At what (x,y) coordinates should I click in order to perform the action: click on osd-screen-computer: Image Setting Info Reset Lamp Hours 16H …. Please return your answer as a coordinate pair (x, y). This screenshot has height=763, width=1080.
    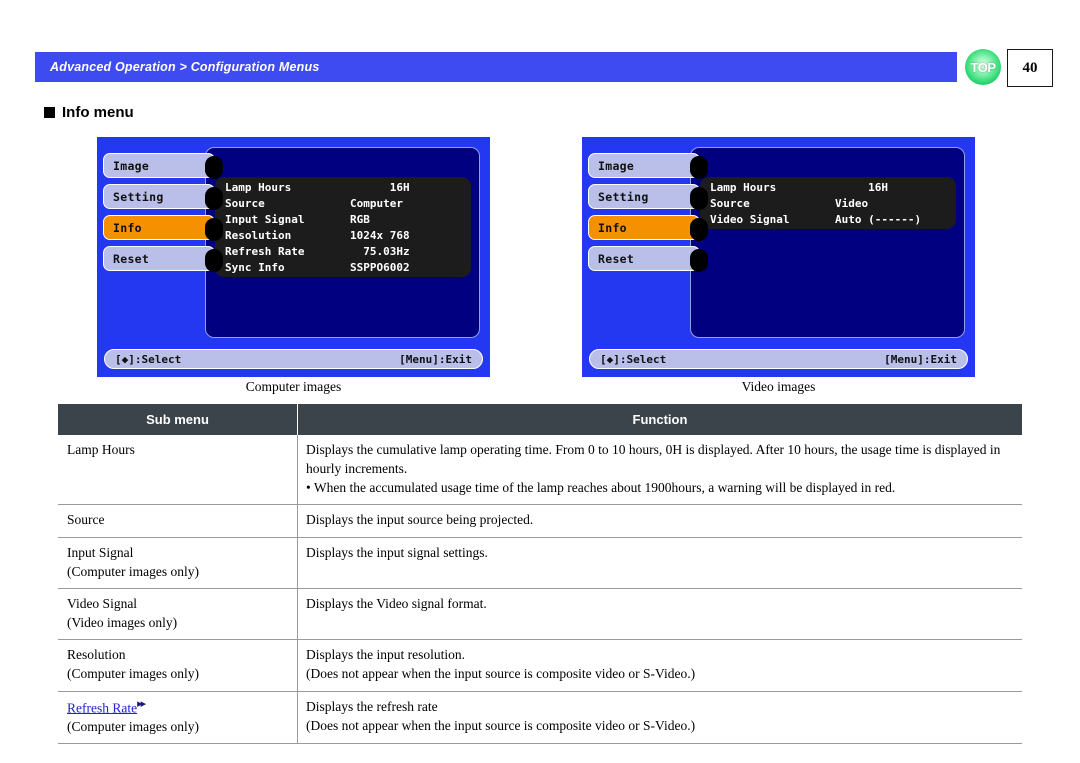
    Looking at the image, I should click on (293, 257).